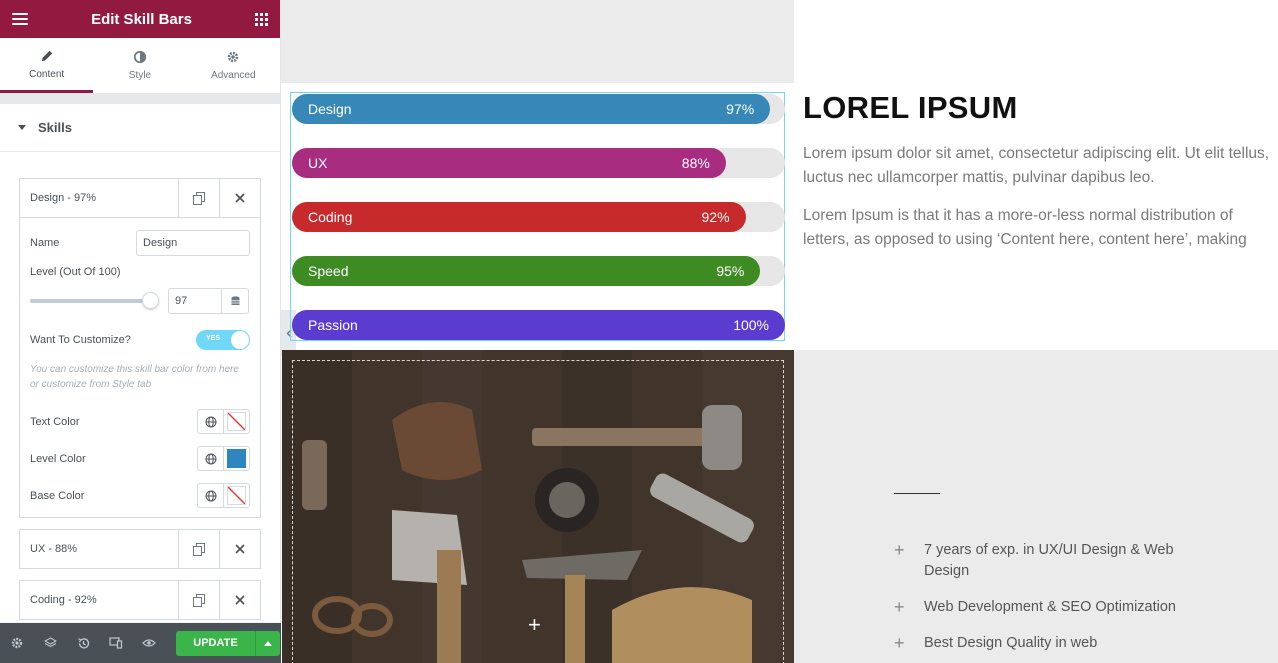 This screenshot has width=1278, height=663. What do you see at coordinates (17, 643) in the screenshot?
I see `settings-icon` at bounding box center [17, 643].